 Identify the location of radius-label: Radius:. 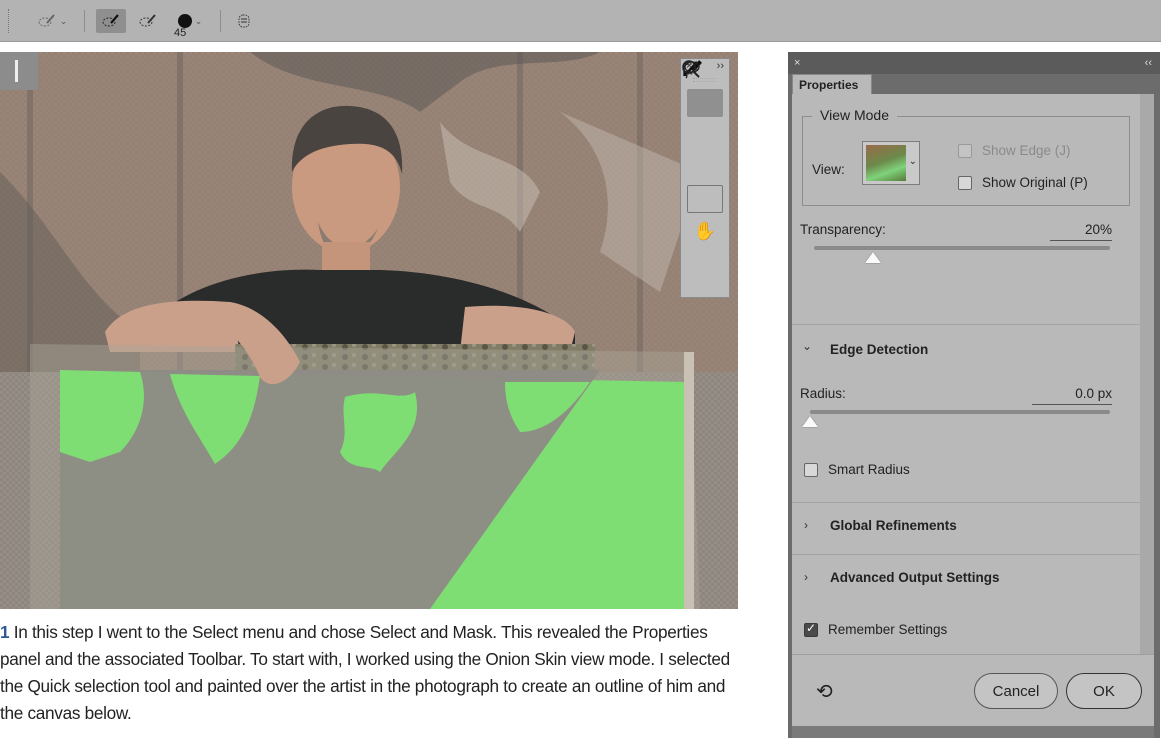
(823, 393).